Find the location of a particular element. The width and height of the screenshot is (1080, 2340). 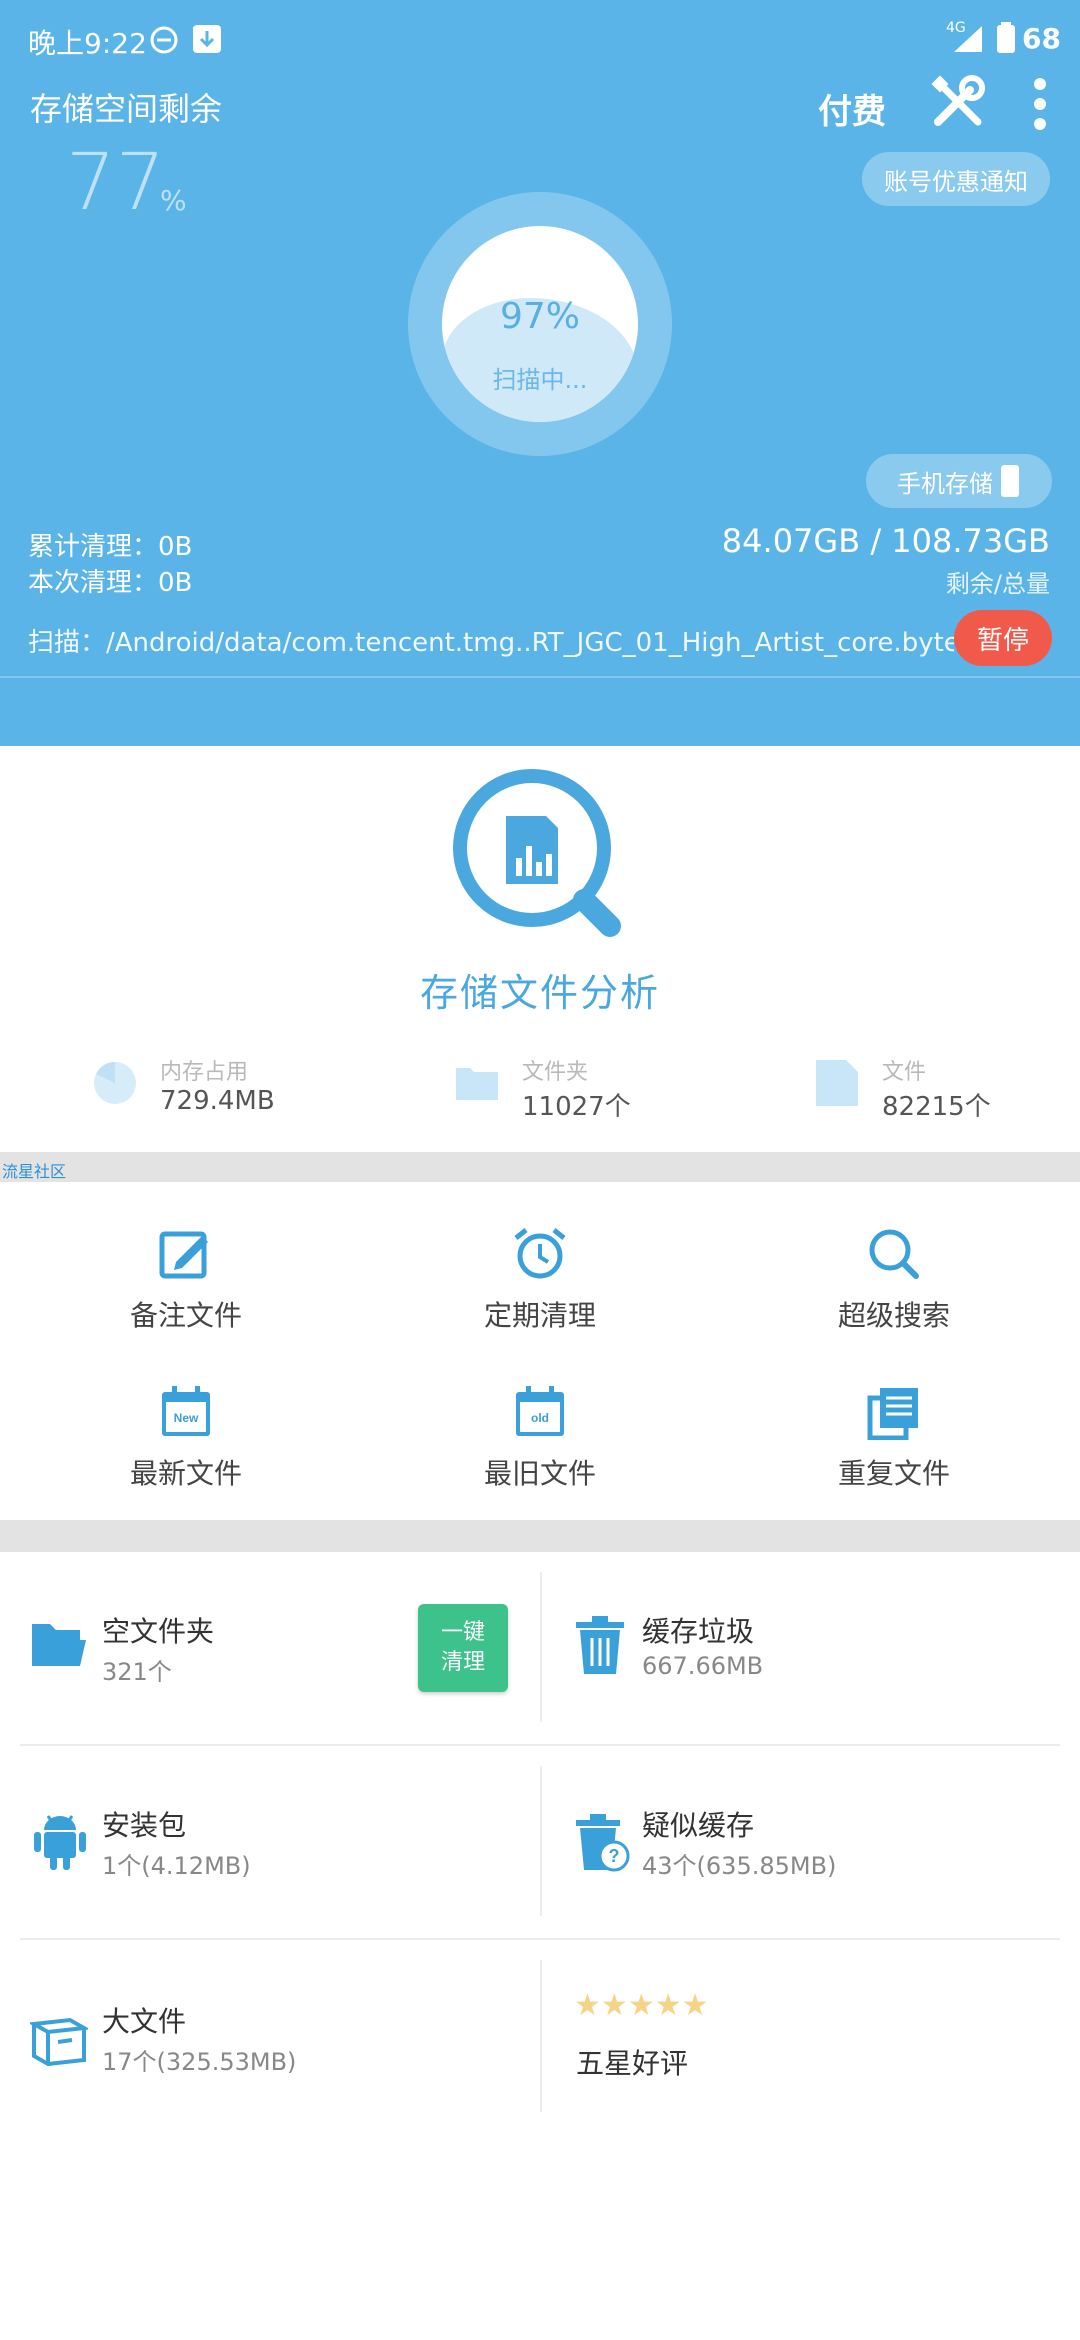

paid-button: 付费 is located at coordinates (852, 108).